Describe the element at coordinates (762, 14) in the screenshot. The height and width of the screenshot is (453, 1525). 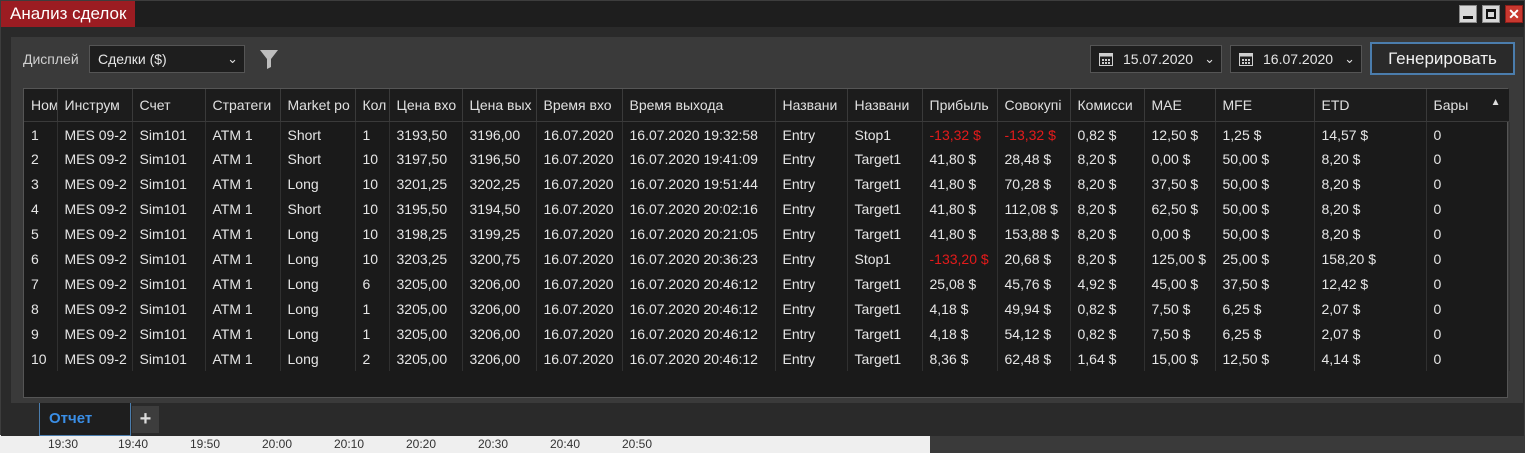
I see `title-bar: Анализ сделок ✕` at that location.